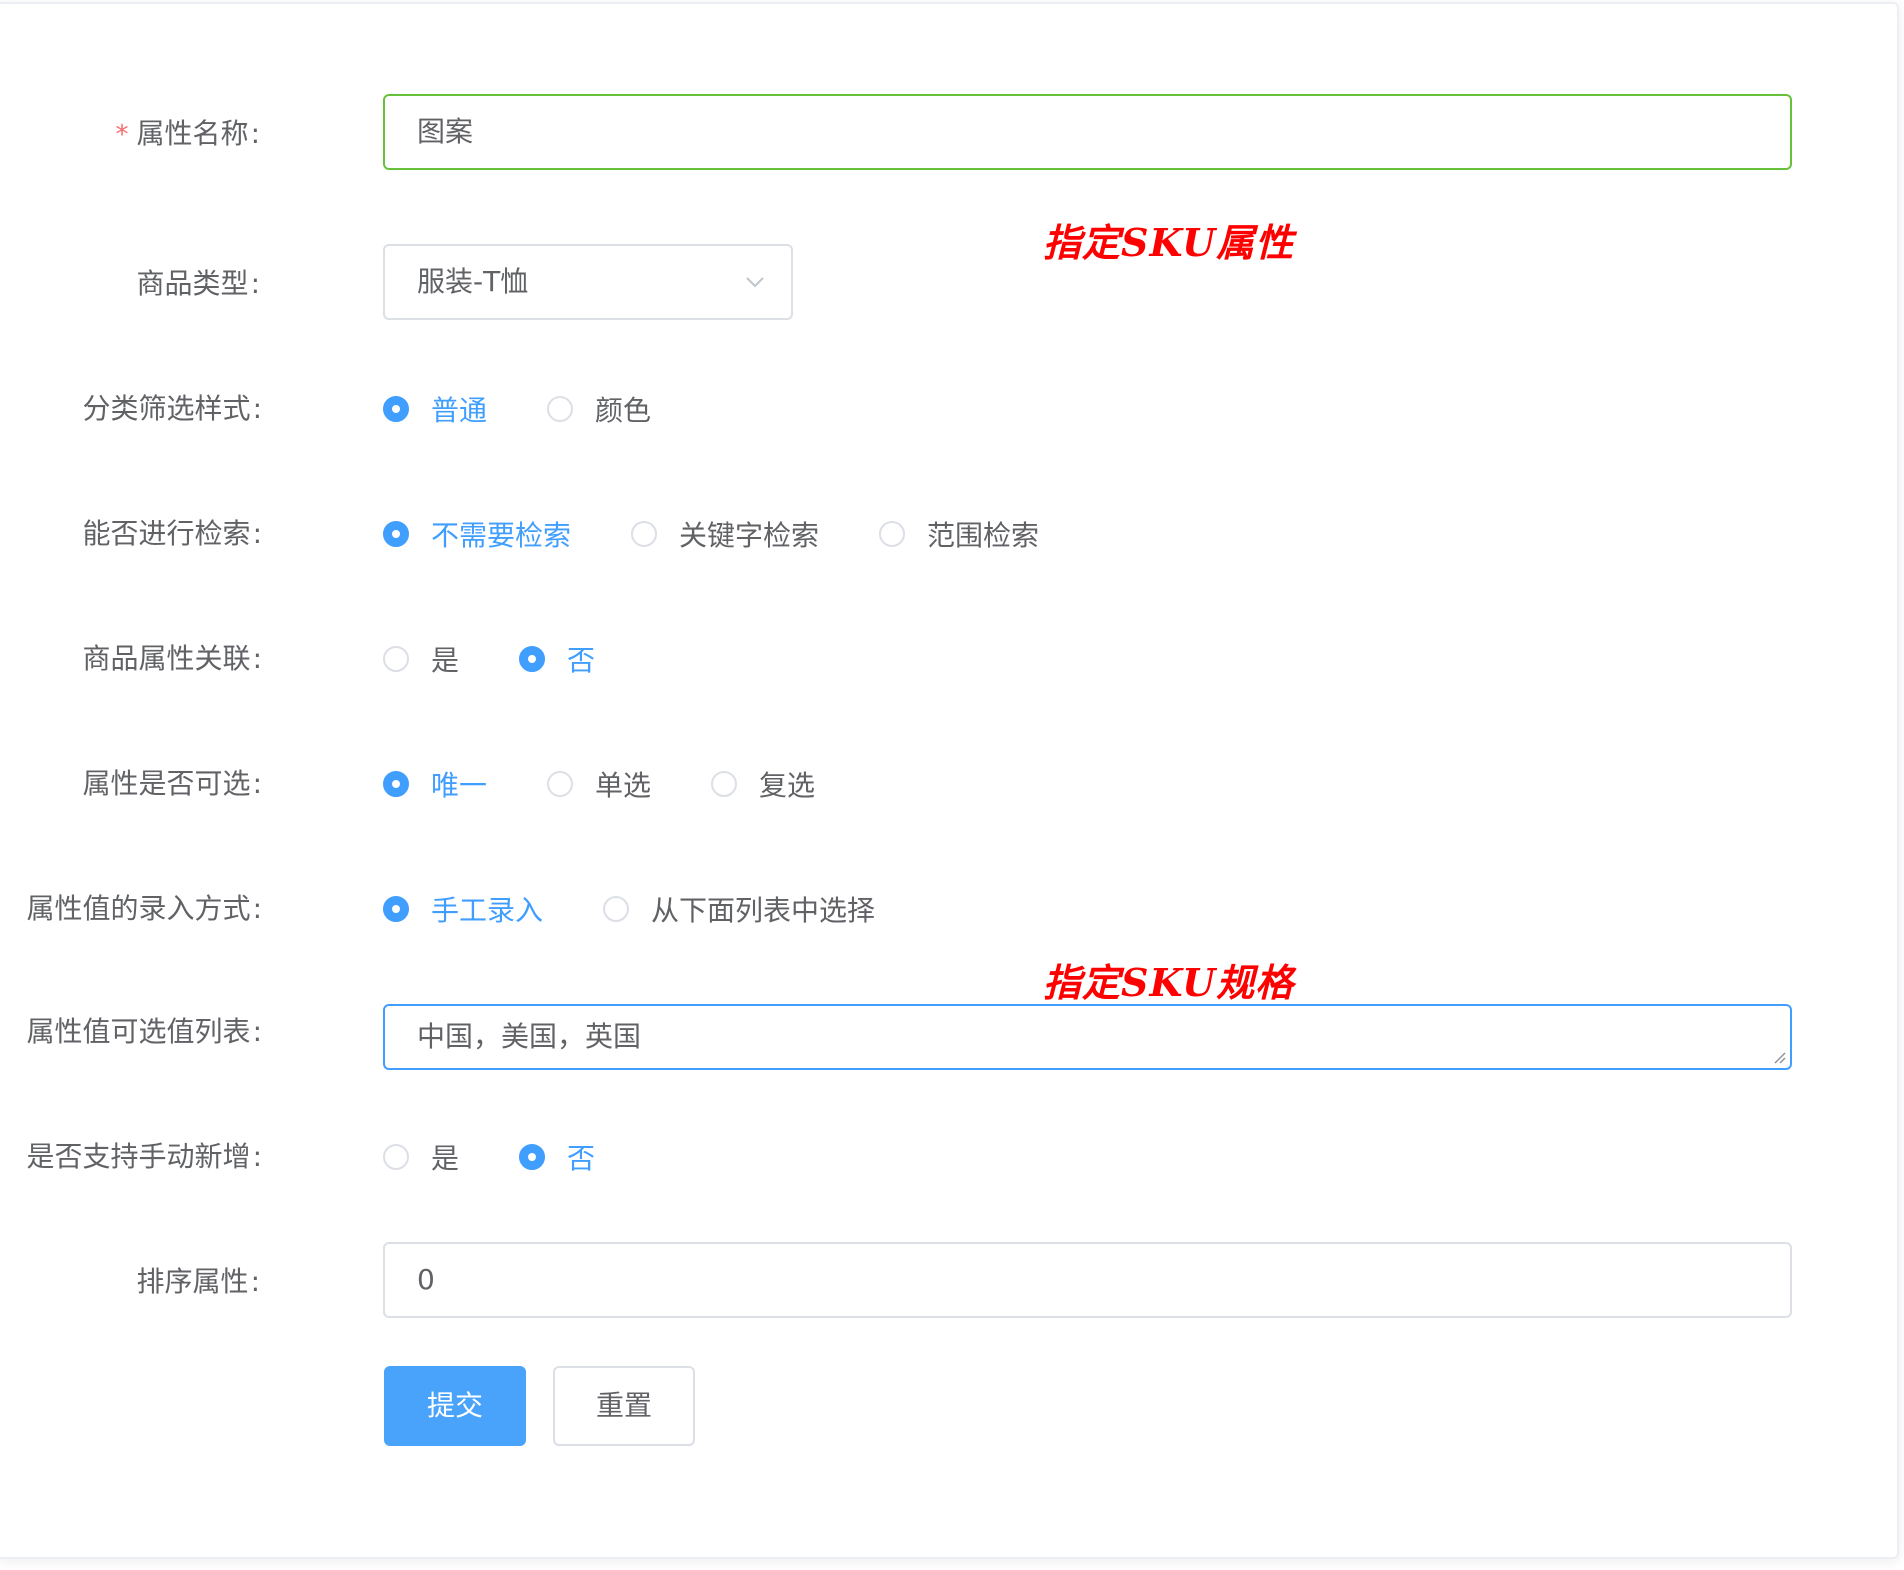 The image size is (1904, 1570). I want to click on radio-filter-normal: 普通, so click(435, 409).